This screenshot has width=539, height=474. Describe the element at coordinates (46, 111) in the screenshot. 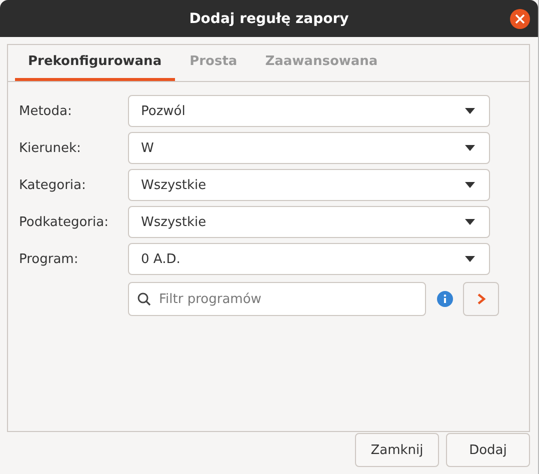

I see `field-label: Metoda:` at that location.